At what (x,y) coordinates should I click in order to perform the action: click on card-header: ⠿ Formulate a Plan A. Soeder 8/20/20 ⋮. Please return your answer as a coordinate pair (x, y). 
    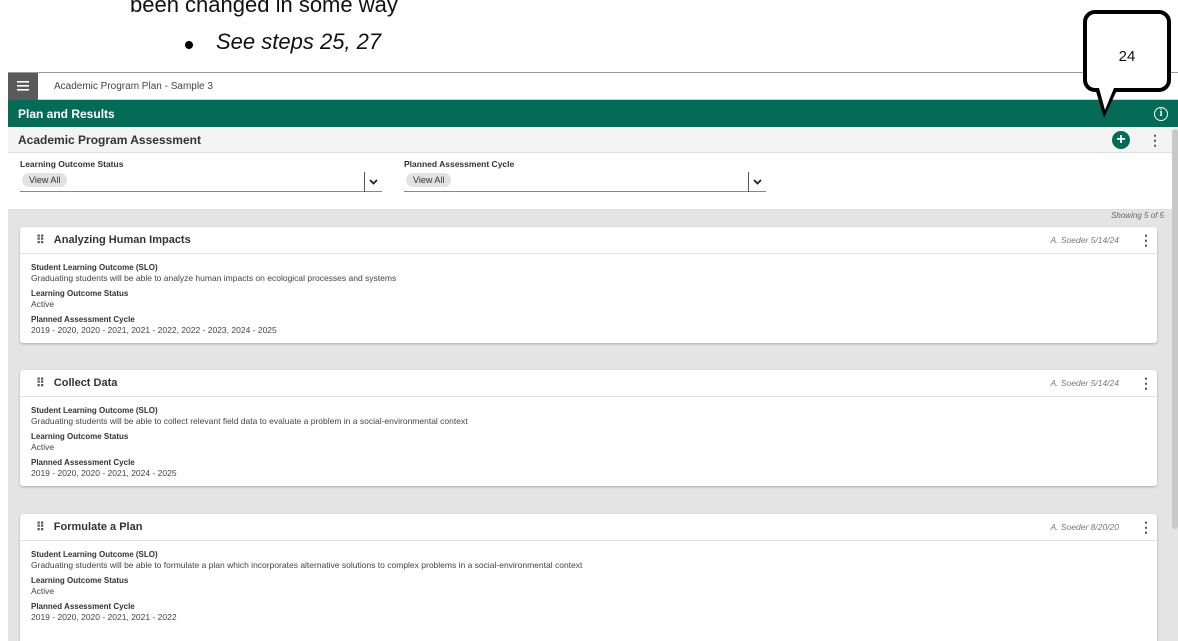
    Looking at the image, I should click on (588, 527).